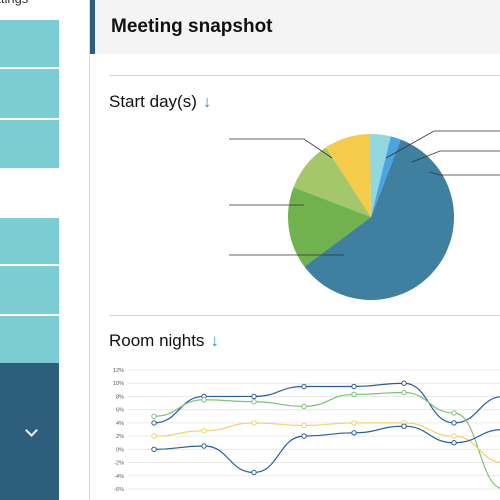 The width and height of the screenshot is (500, 500). Describe the element at coordinates (120, 411) in the screenshot. I see `y-tick-label: 6%` at that location.